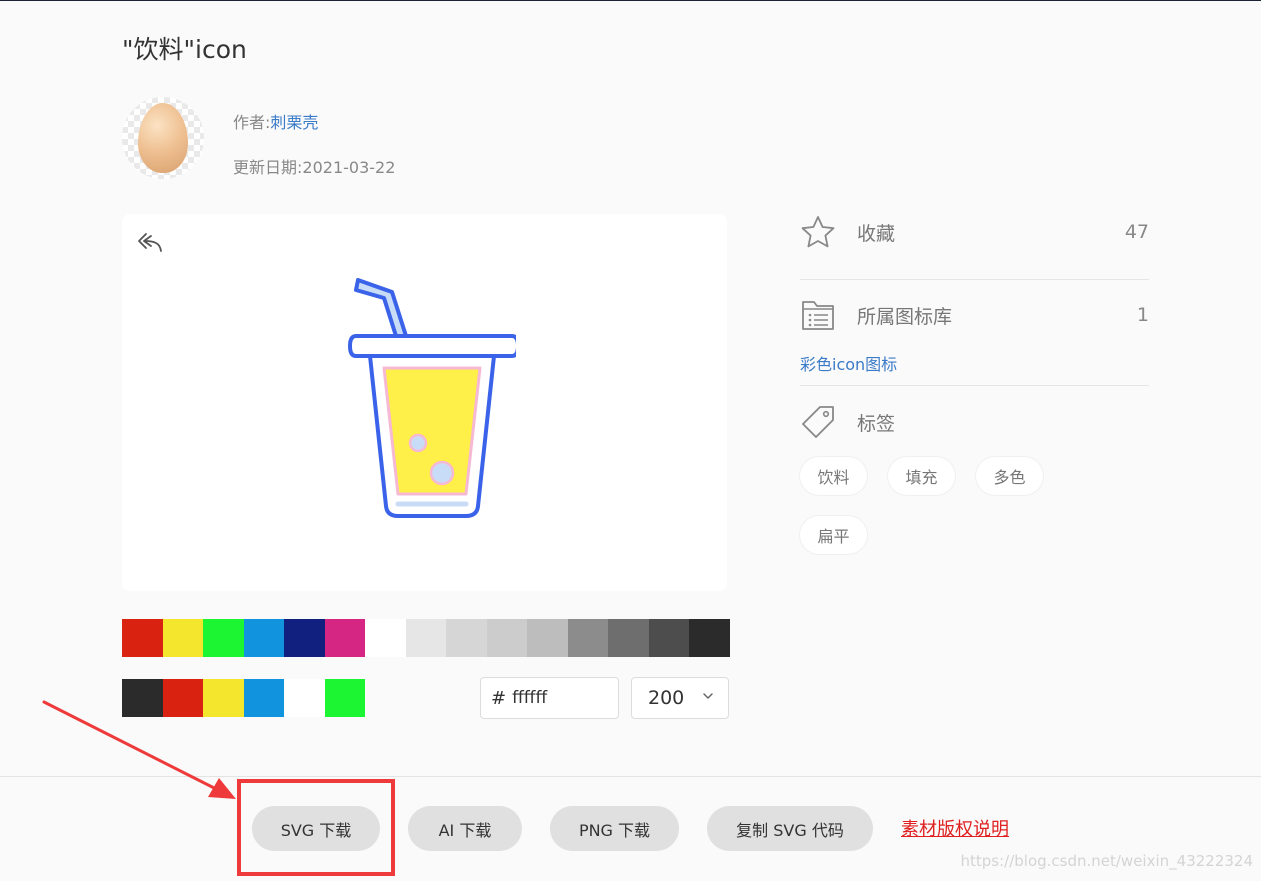 This screenshot has width=1261, height=881. I want to click on author-link: 刺栗壳, so click(294, 122).